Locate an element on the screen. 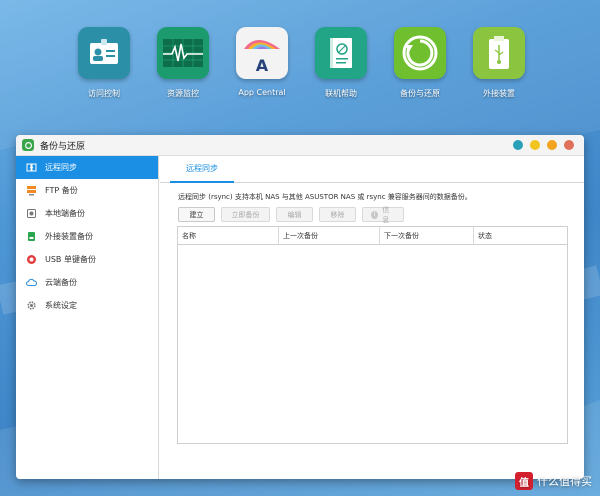 This screenshot has height=496, width=600. remove-button: 移除 is located at coordinates (337, 214).